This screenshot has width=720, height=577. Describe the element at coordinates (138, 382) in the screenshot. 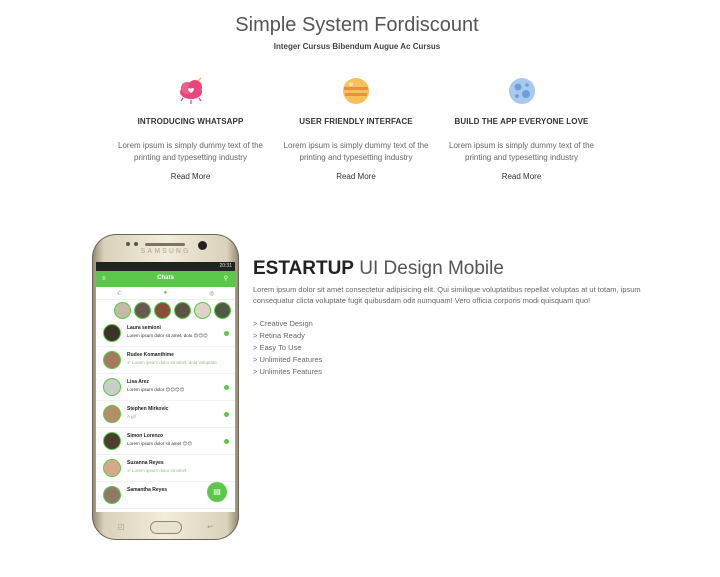

I see `chat-name: Lisa Arez` at that location.